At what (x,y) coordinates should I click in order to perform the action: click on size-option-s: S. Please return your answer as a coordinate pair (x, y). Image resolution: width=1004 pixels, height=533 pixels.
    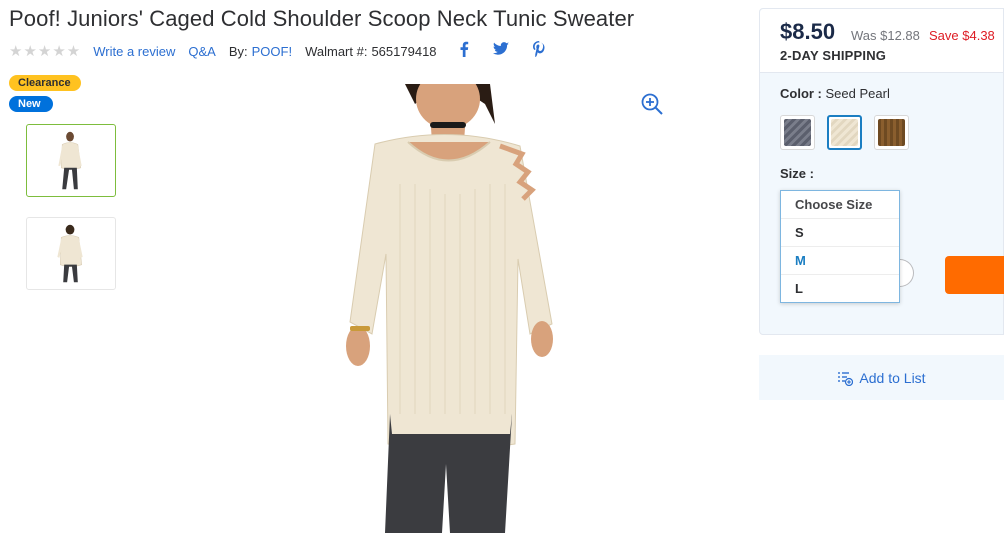
    Looking at the image, I should click on (840, 233).